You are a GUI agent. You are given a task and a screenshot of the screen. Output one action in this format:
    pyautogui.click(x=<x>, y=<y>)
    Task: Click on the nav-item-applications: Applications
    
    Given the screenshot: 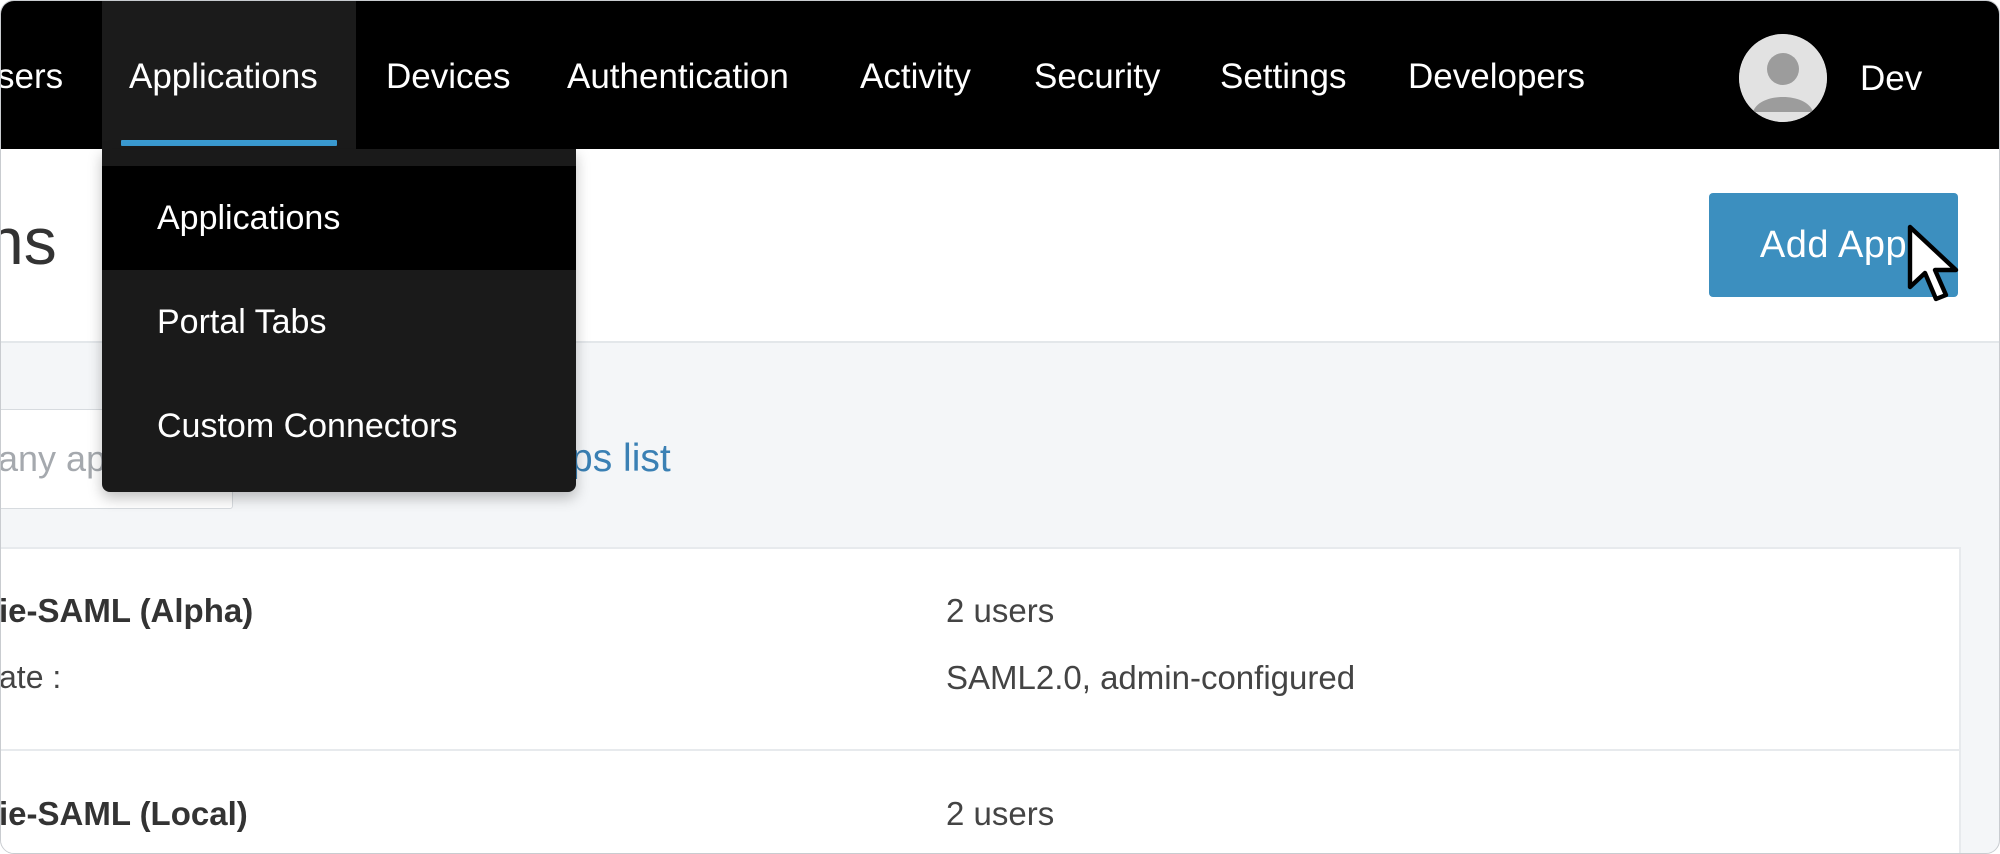 What is the action you would take?
    pyautogui.click(x=229, y=75)
    